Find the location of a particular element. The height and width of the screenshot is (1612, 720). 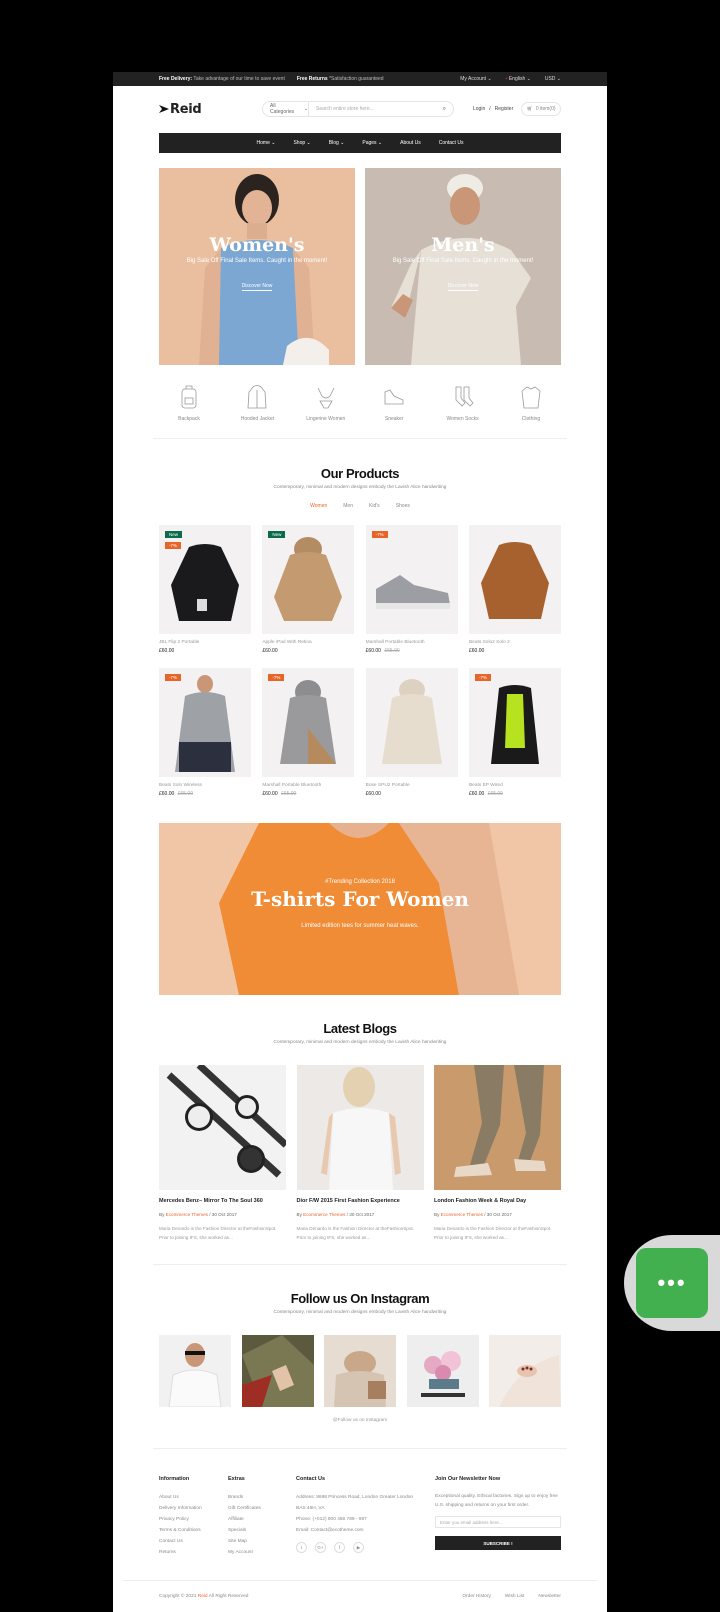

product-name: Apple iPad With Retina is located at coordinates (308, 642).